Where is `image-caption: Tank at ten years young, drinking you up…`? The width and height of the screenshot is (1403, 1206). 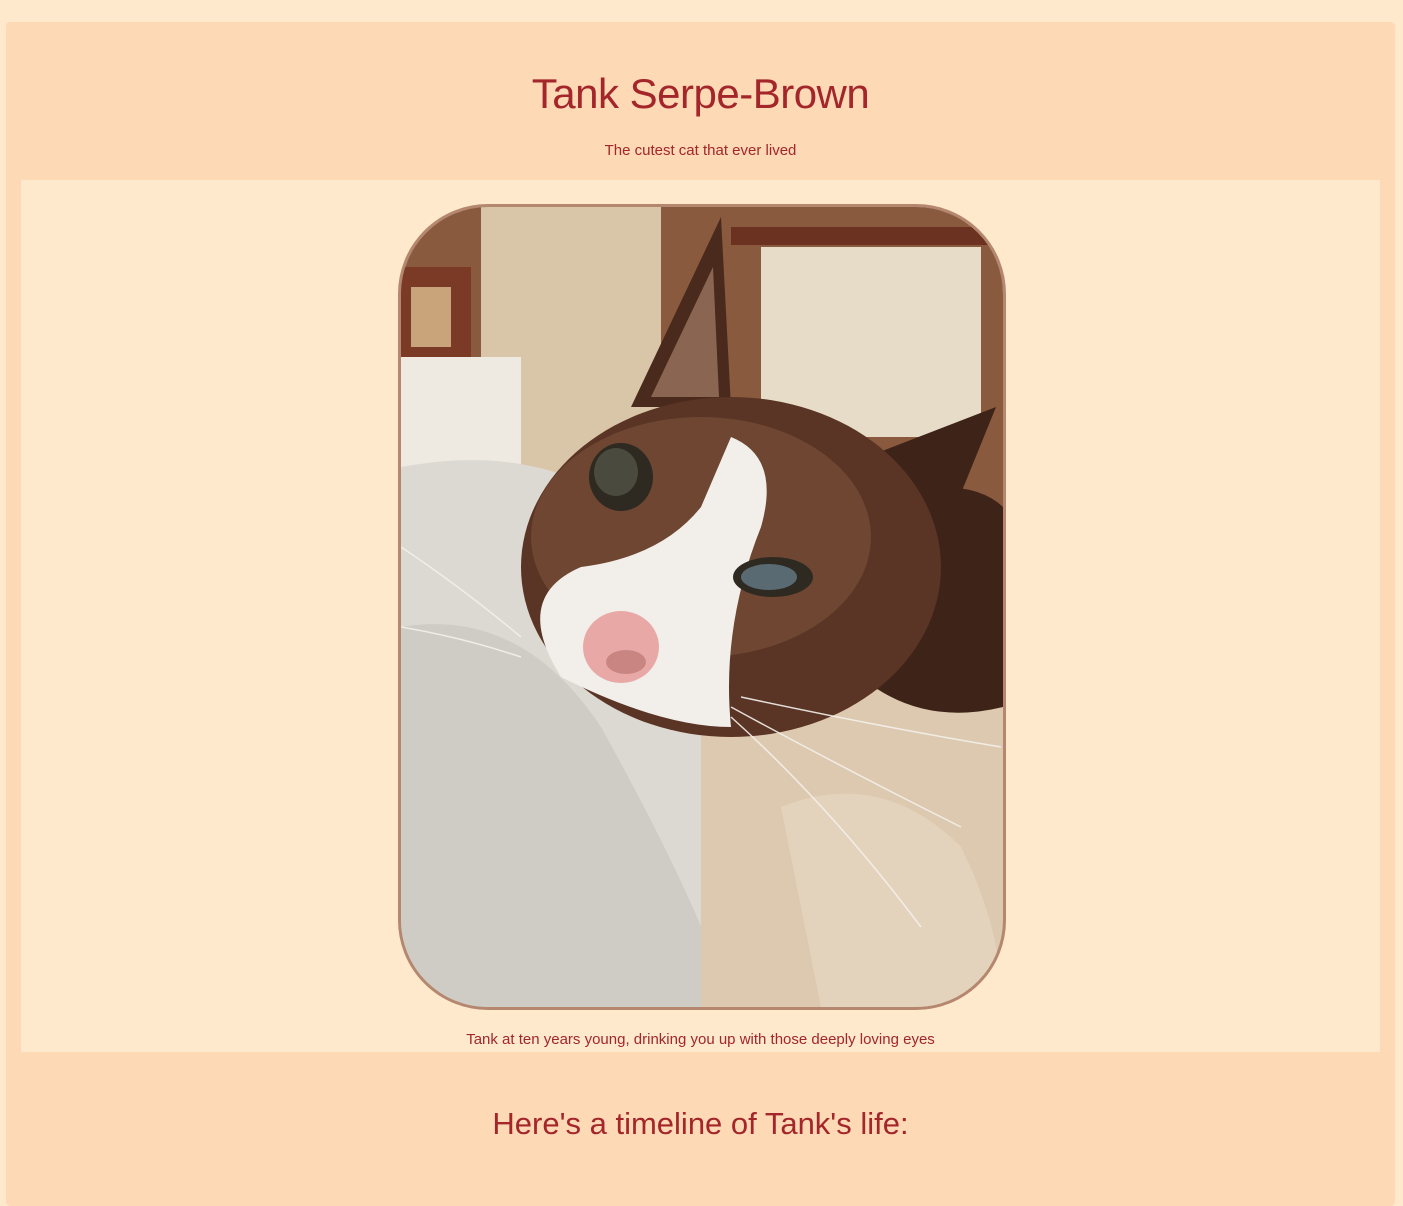
image-caption: Tank at ten years young, drinking you up… is located at coordinates (700, 1039).